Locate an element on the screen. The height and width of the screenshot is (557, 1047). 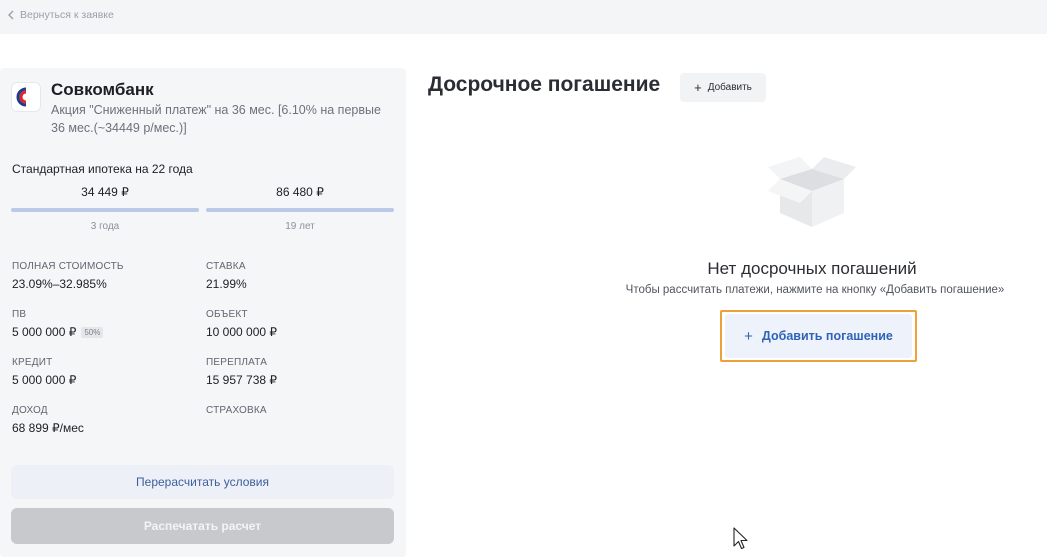
payment-segment: 86 480 ₽ 19 лет is located at coordinates (300, 208).